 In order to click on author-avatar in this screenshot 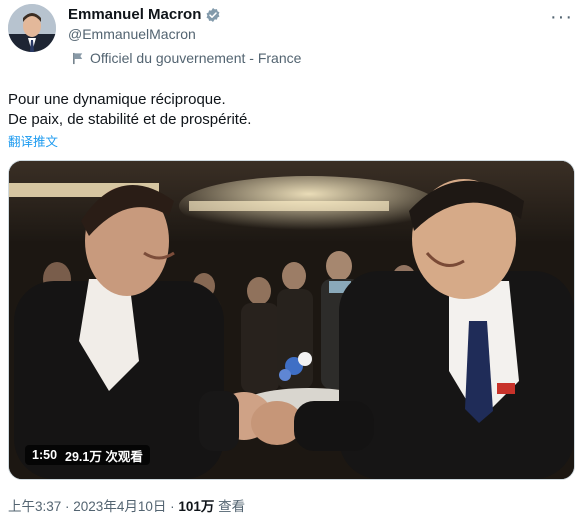, I will do `click(32, 28)`.